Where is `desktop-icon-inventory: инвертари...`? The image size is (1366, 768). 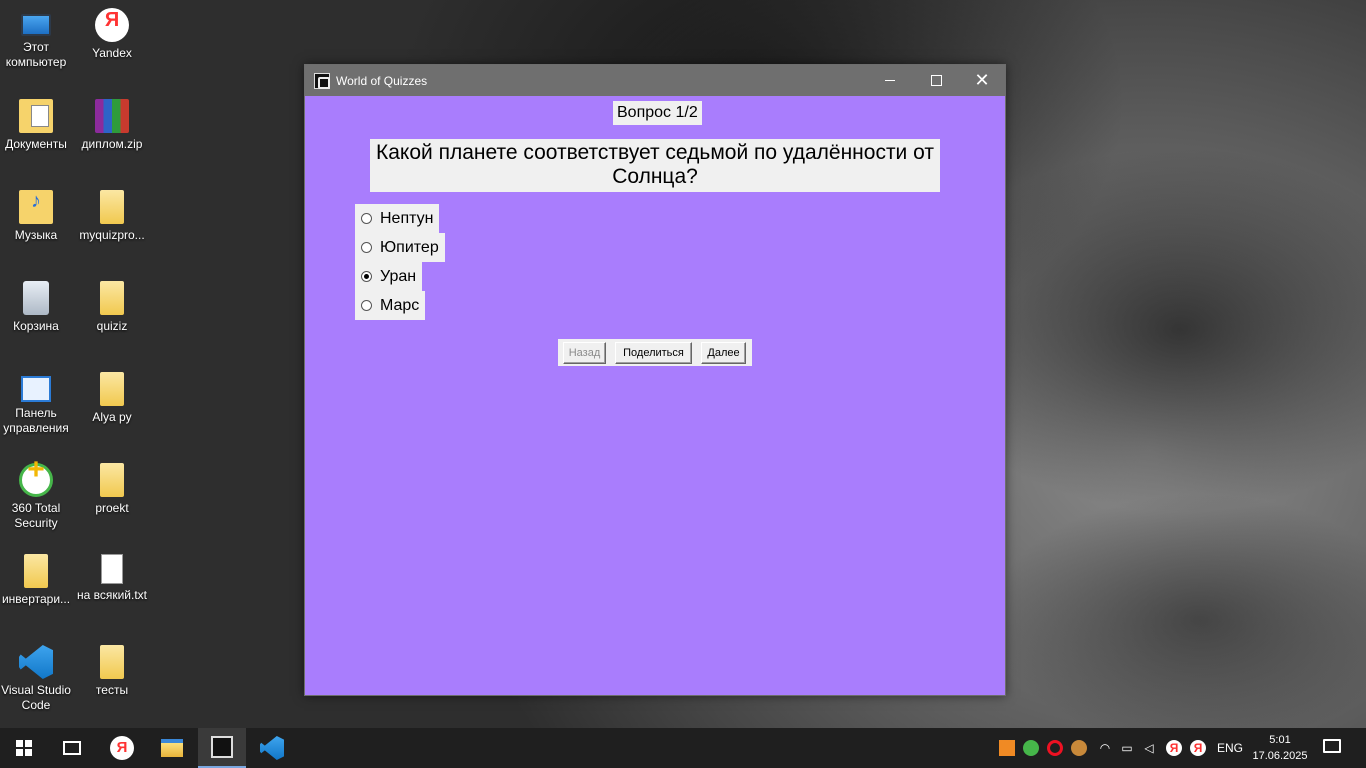 desktop-icon-inventory: инвертари... is located at coordinates (37, 580).